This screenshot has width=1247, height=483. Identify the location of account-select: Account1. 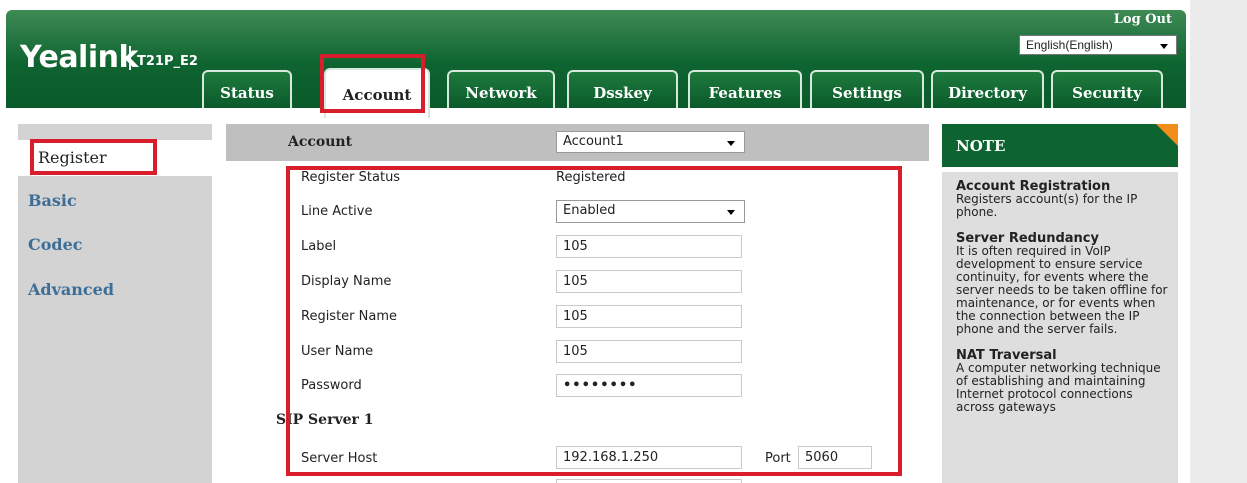
(650, 142).